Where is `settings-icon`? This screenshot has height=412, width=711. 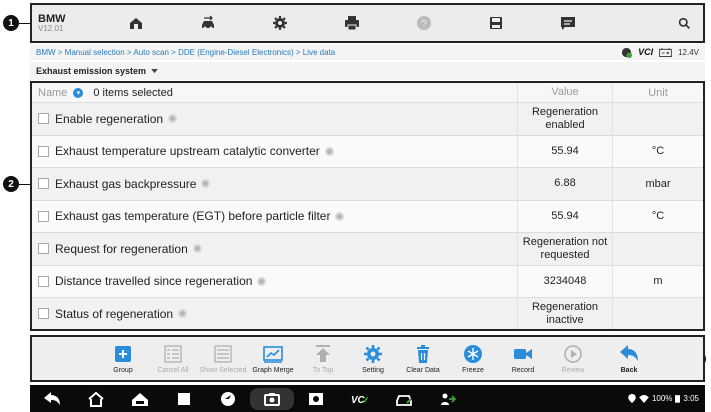
settings-icon is located at coordinates (280, 23).